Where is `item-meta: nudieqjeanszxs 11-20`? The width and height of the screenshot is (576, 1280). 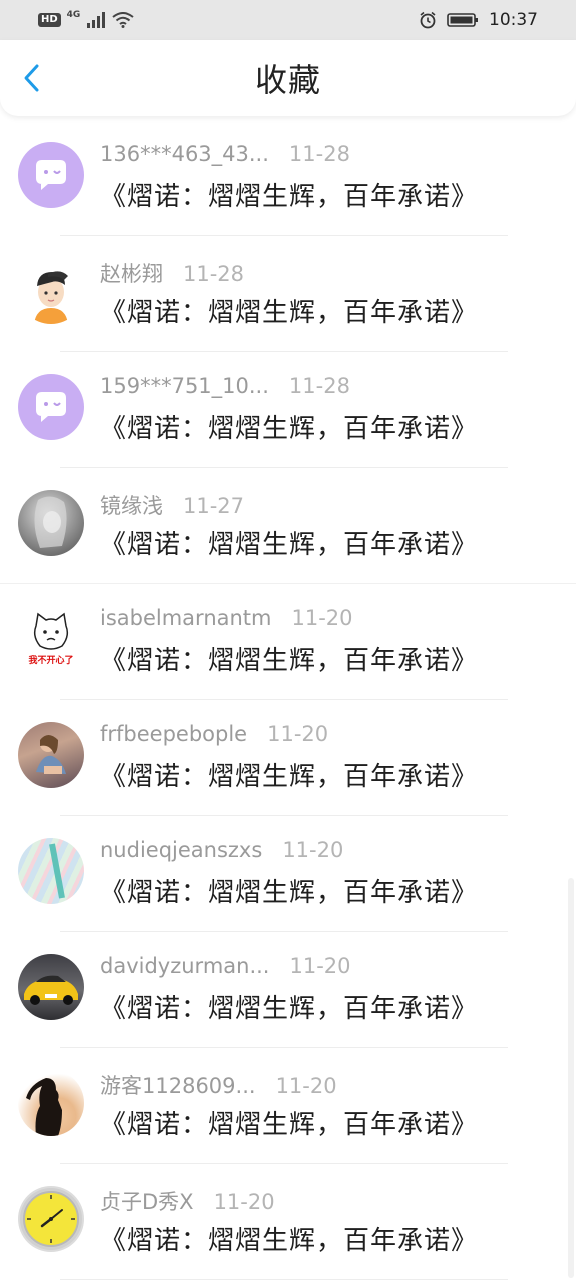
item-meta: nudieqjeanszxs 11-20 is located at coordinates (221, 850).